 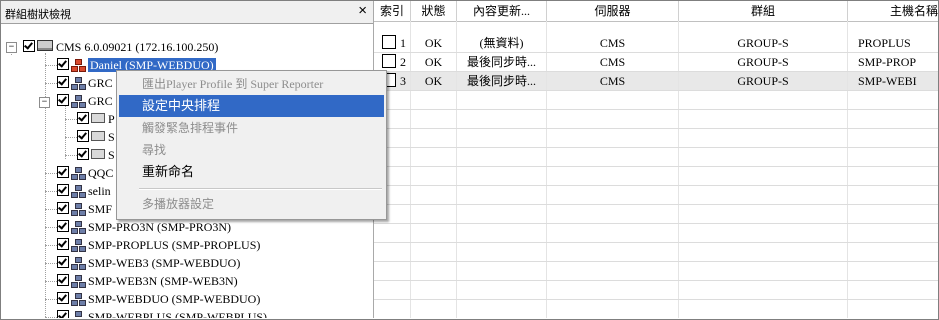 I want to click on tree-node-label: CMS 6.0.09021 (172.16.100.250), so click(x=137, y=47).